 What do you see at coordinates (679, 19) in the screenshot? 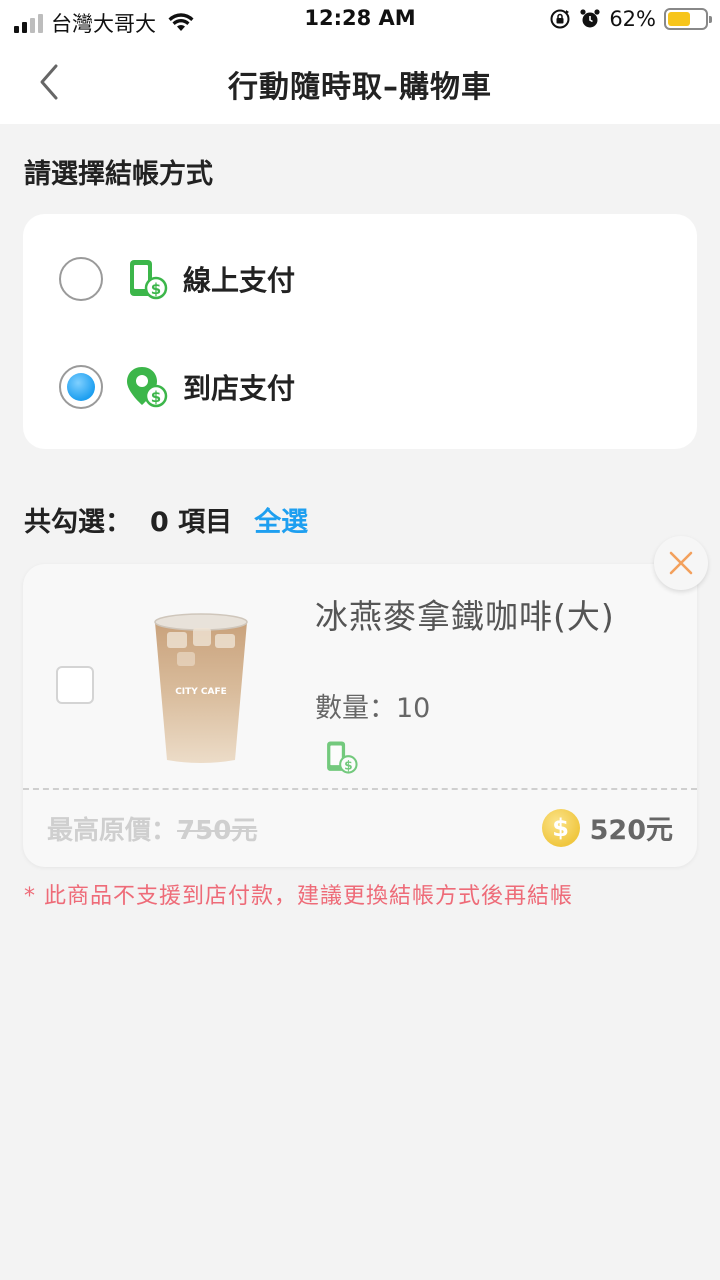
I see `battery-fill` at bounding box center [679, 19].